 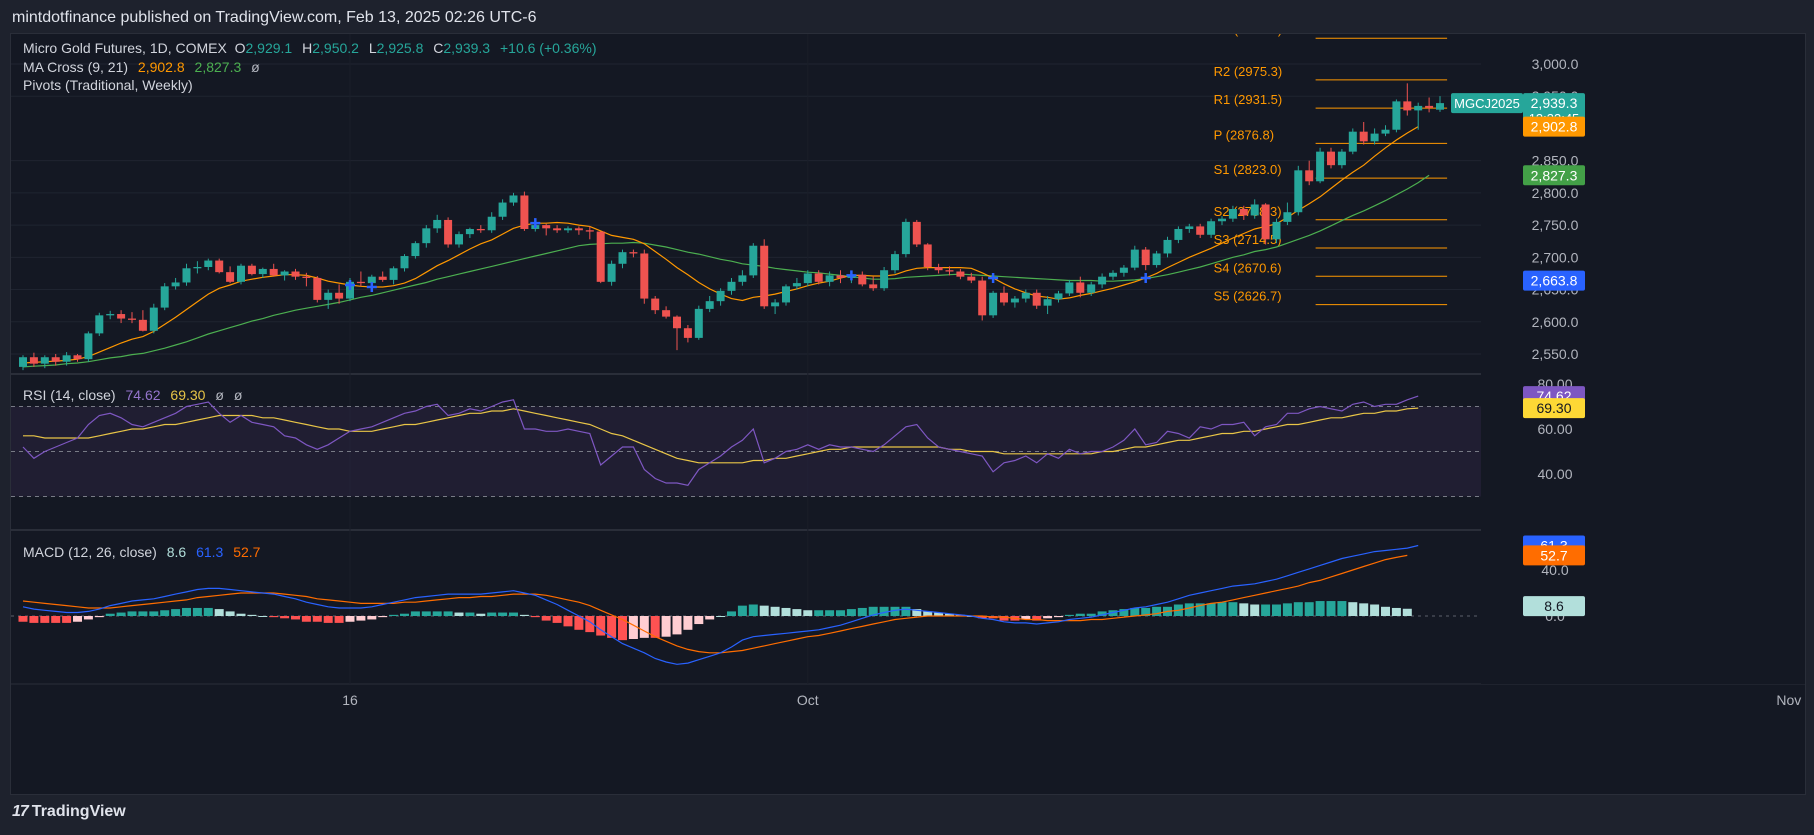 I want to click on rsi-null-icon: ø, so click(x=219, y=395).